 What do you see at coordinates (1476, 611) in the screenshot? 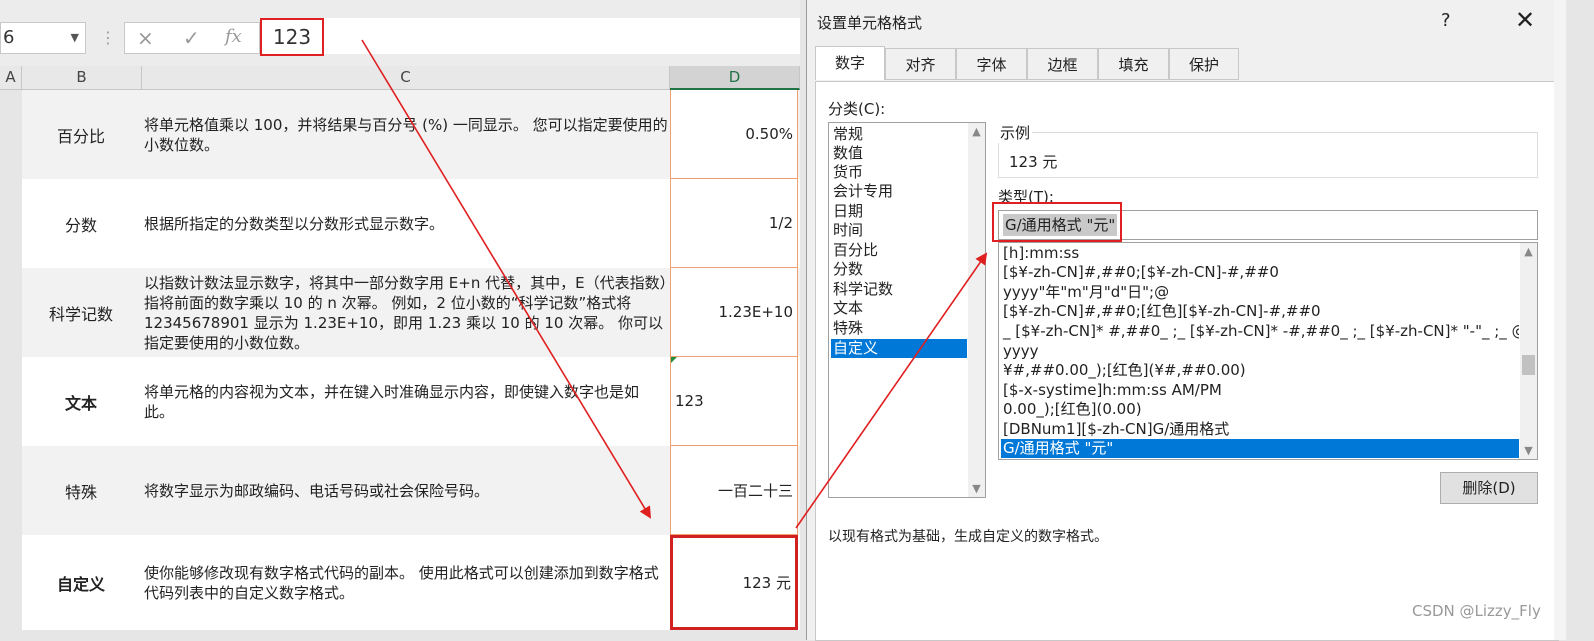
I see `watermark: CSDN @Lizzy_Fly` at bounding box center [1476, 611].